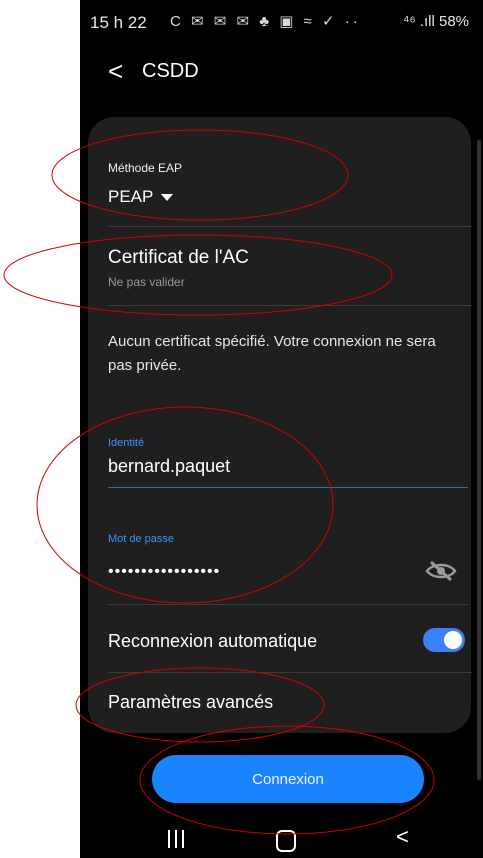 The height and width of the screenshot is (858, 483). What do you see at coordinates (288, 487) in the screenshot?
I see `identity-underline` at bounding box center [288, 487].